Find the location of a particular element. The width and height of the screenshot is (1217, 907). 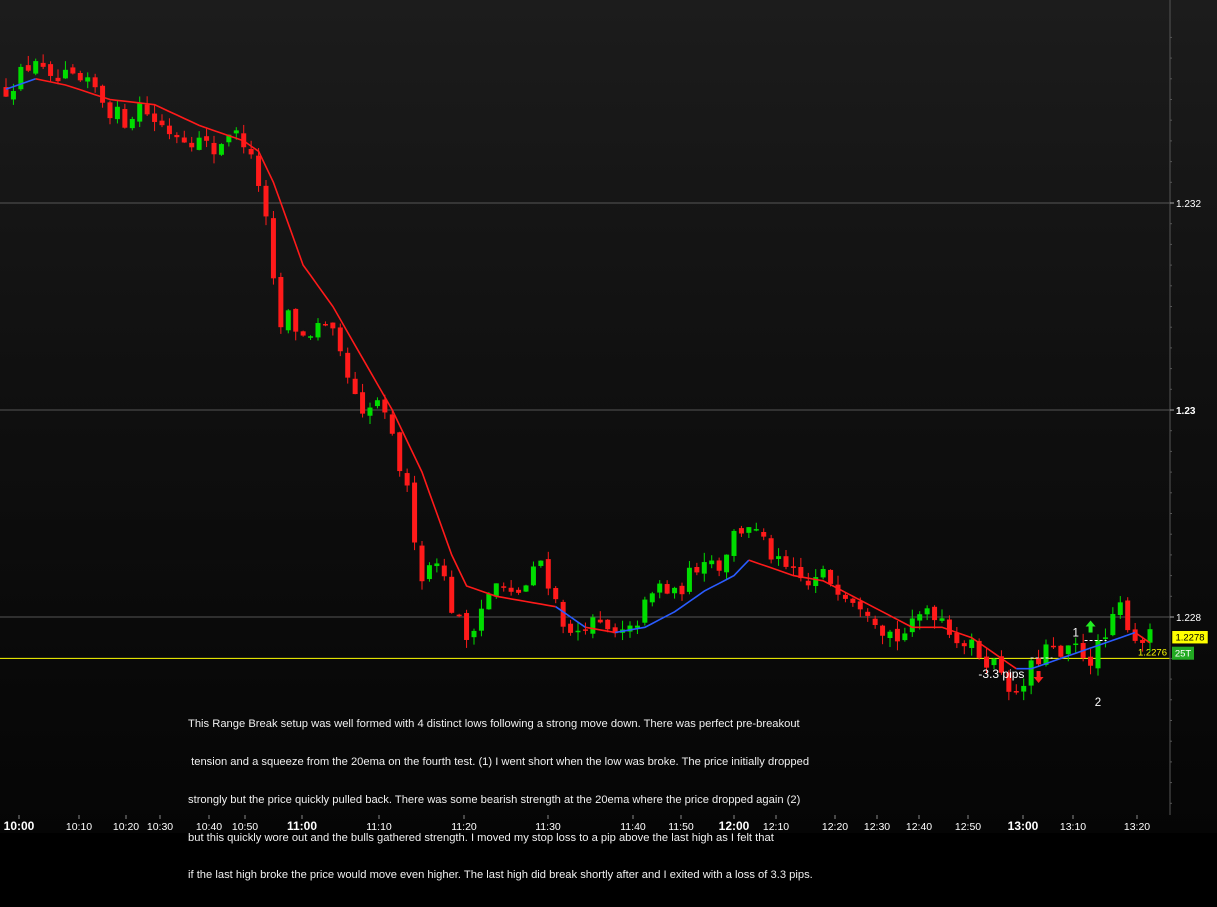

time-tick-label: 10:00 is located at coordinates (19, 826).